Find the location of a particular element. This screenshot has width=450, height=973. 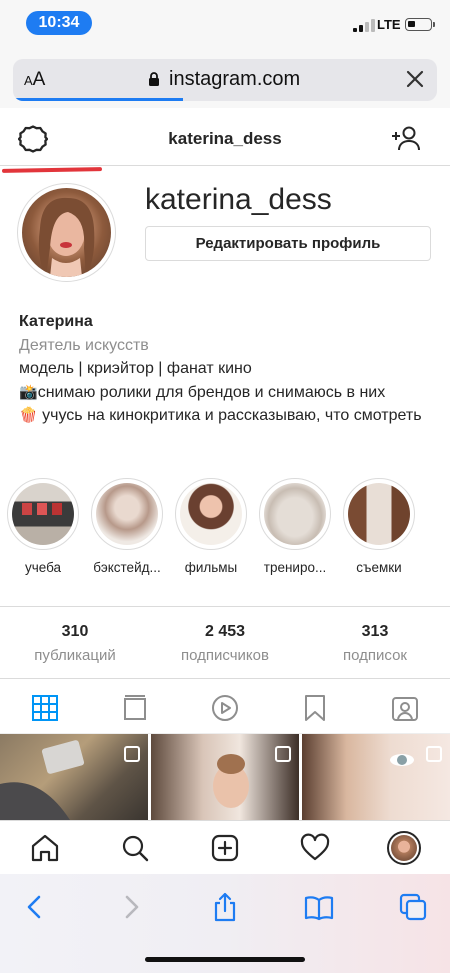

highlight-item: съемки is located at coordinates (379, 526).